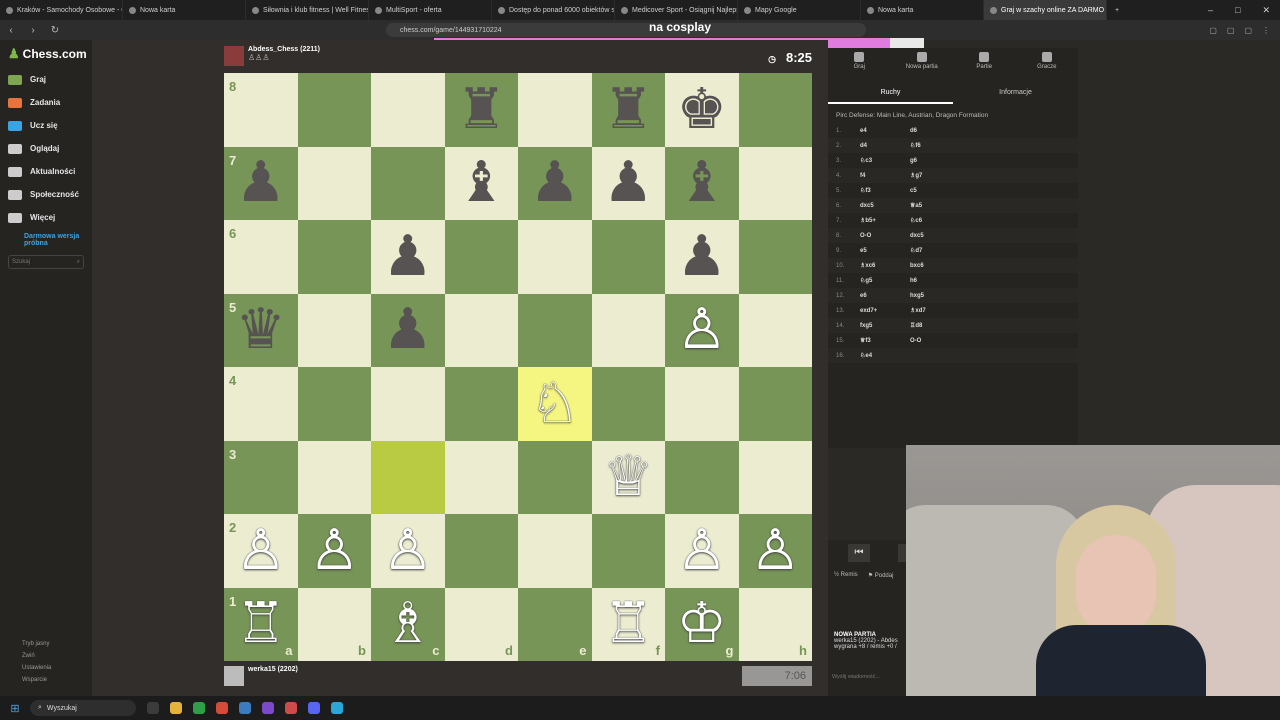  I want to click on sidebar-footer-item: Tryb jasny, so click(46, 644).